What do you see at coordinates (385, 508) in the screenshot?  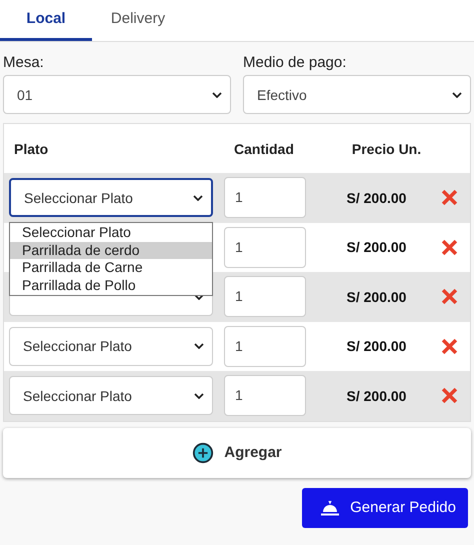 I see `generate-order-button: Generar Pedido` at bounding box center [385, 508].